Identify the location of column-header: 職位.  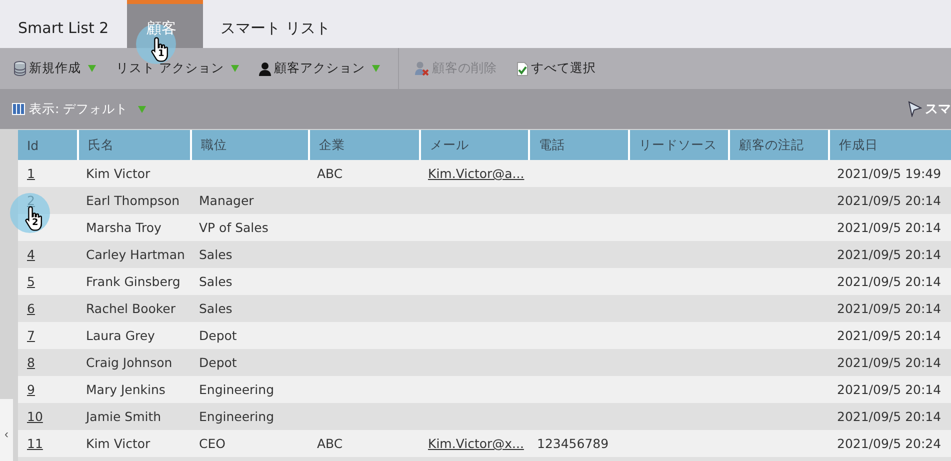
(249, 145).